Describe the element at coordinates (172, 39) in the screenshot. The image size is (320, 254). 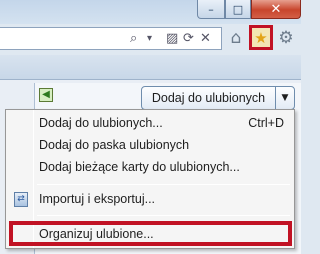
I see `compatibility-view-icon: ▨` at that location.